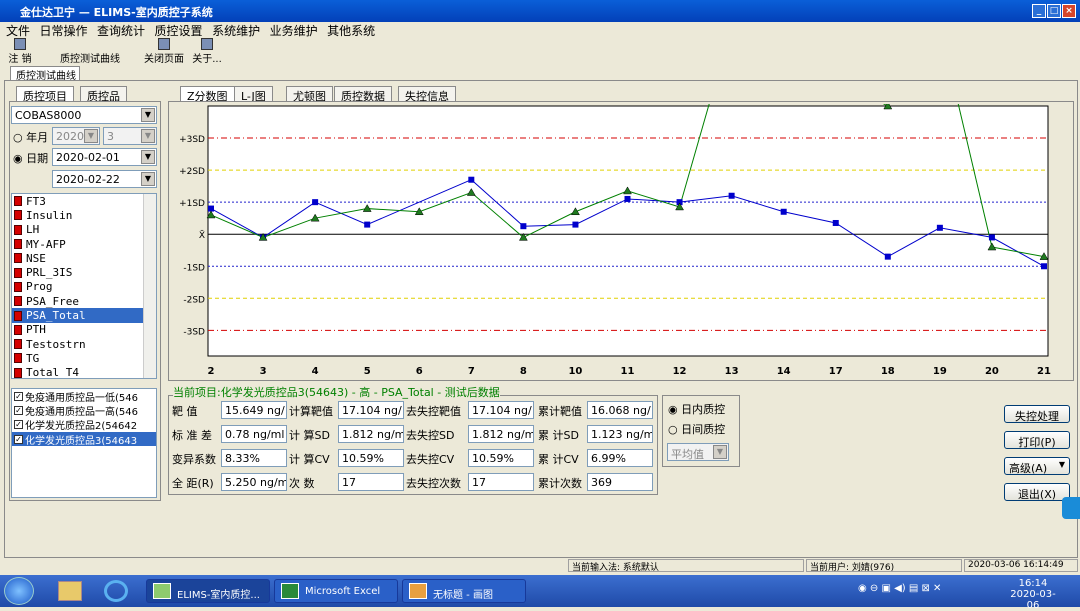 This screenshot has width=1080, height=611. What do you see at coordinates (254, 482) in the screenshot?
I see `summary-value: 5.250 ng/m` at bounding box center [254, 482].